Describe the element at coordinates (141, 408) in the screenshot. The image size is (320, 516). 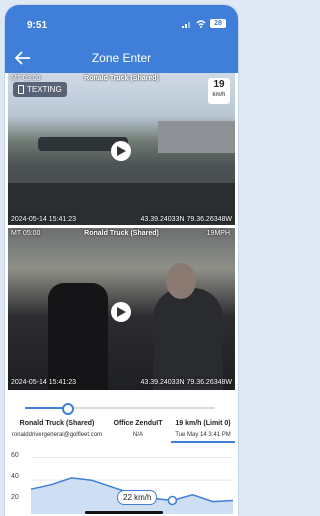
I see `scrubber-track` at that location.